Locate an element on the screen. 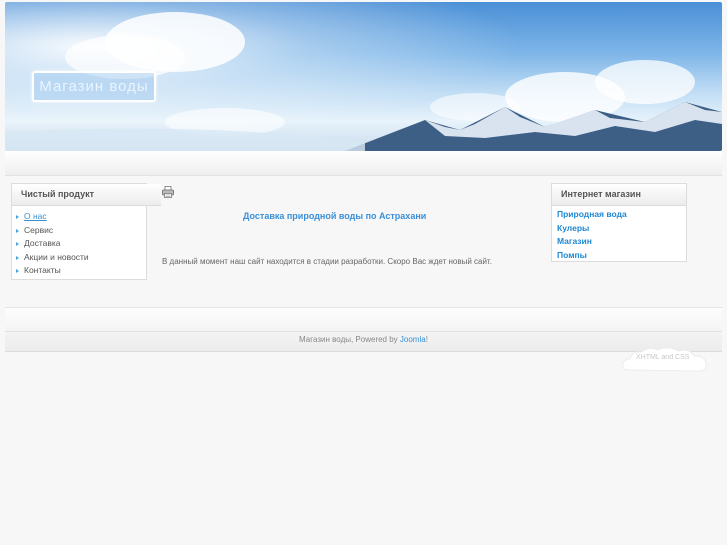 This screenshot has width=727, height=545. xhtml-css-badge: XHTML and CSS is located at coordinates (662, 357).